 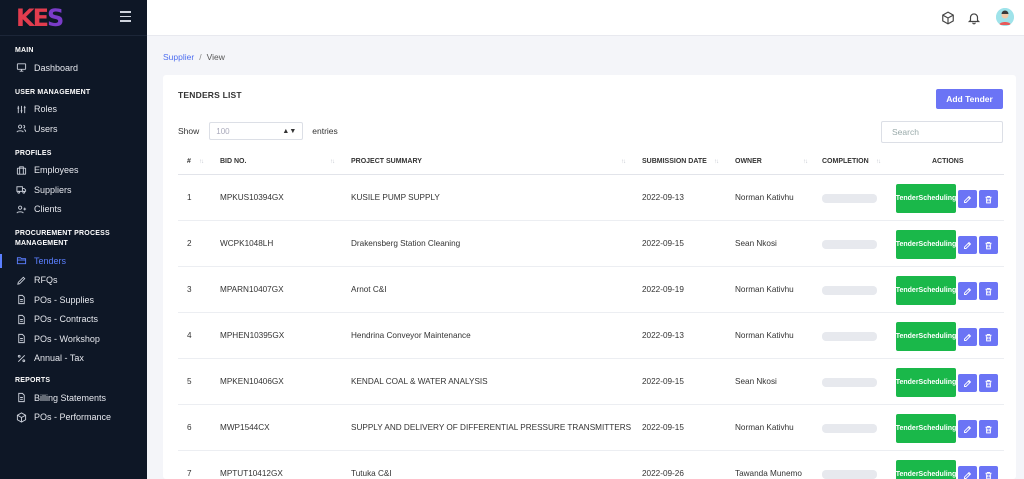 What do you see at coordinates (210, 95) in the screenshot?
I see `card-title: TENDERS LIST` at bounding box center [210, 95].